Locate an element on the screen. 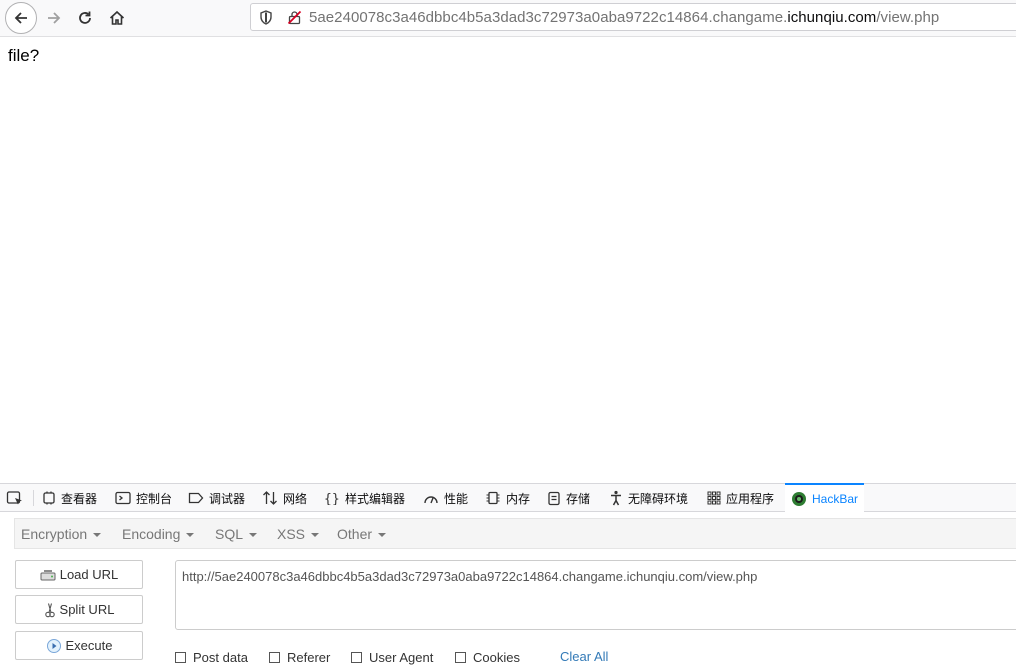 The width and height of the screenshot is (1016, 665). execute-button: Execute is located at coordinates (79, 645).